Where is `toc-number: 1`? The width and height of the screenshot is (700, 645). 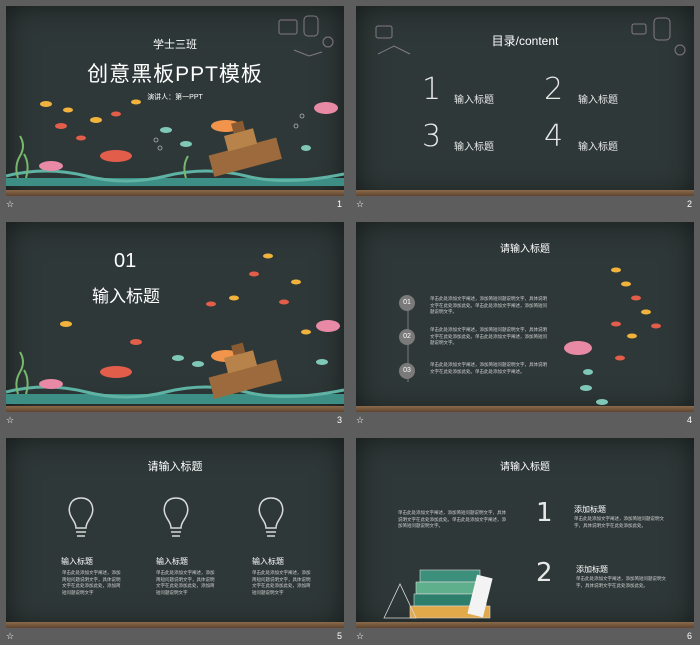
toc-number: 1 is located at coordinates (432, 89).